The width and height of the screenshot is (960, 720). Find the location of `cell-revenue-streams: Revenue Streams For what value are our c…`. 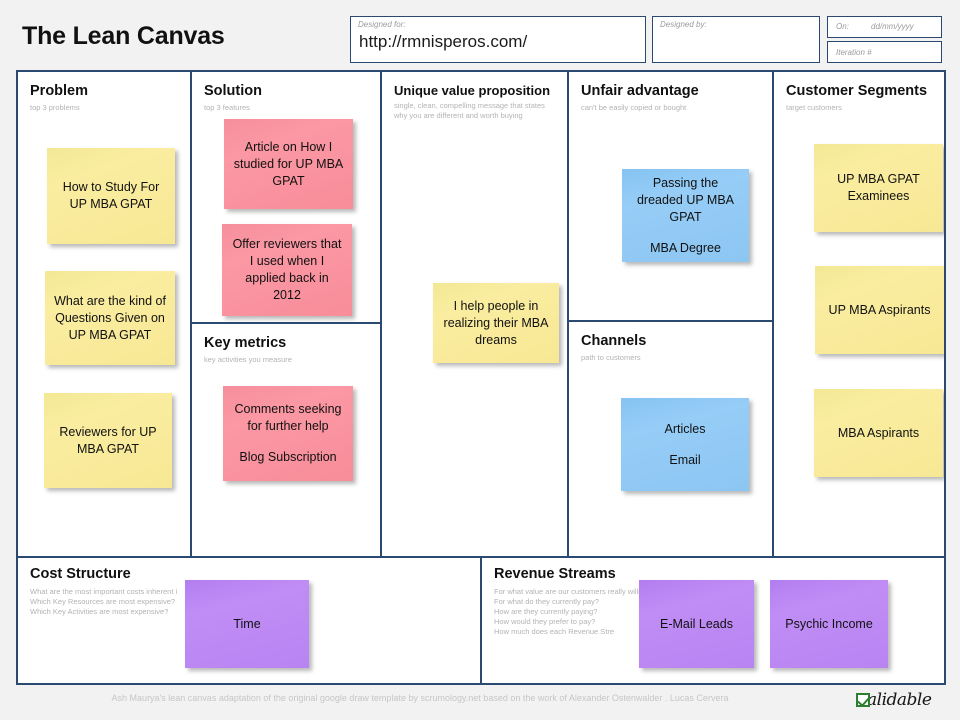

cell-revenue-streams: Revenue Streams For what value are our c… is located at coordinates (713, 620).